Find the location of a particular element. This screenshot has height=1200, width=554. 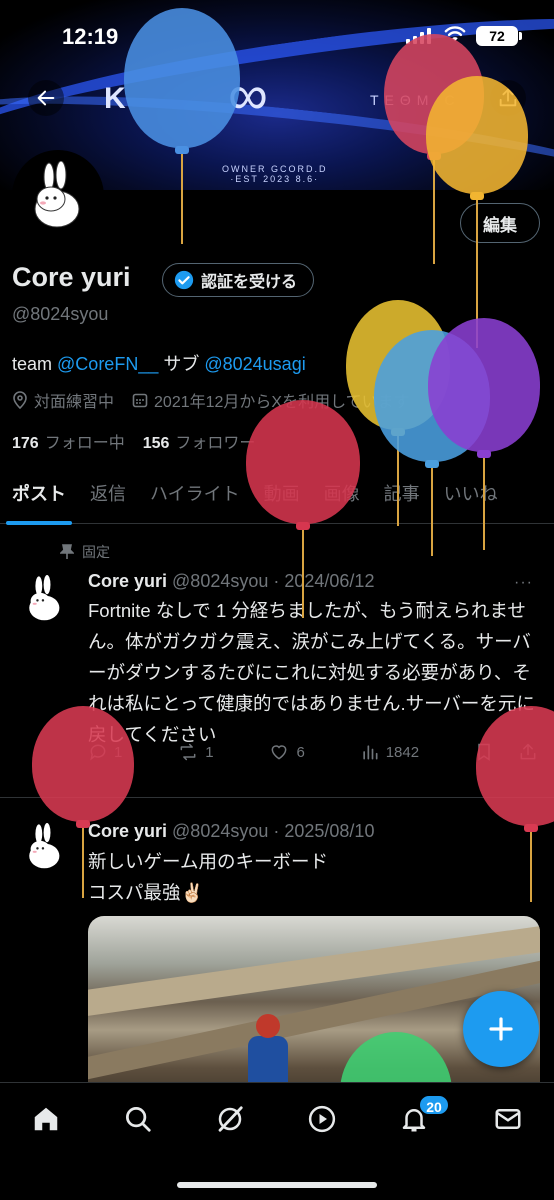

profile-avatar is located at coordinates (58, 196).